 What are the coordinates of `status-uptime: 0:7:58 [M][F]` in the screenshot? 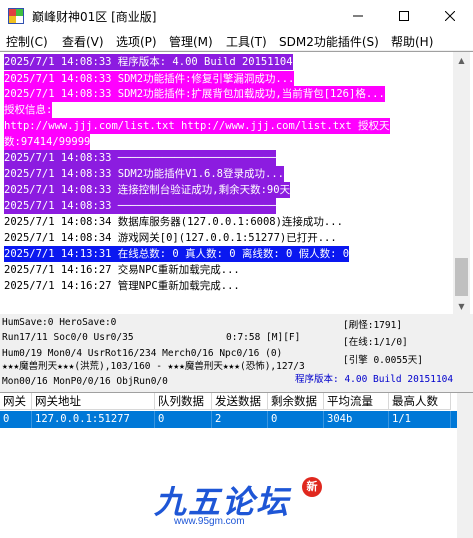 It's located at (263, 337).